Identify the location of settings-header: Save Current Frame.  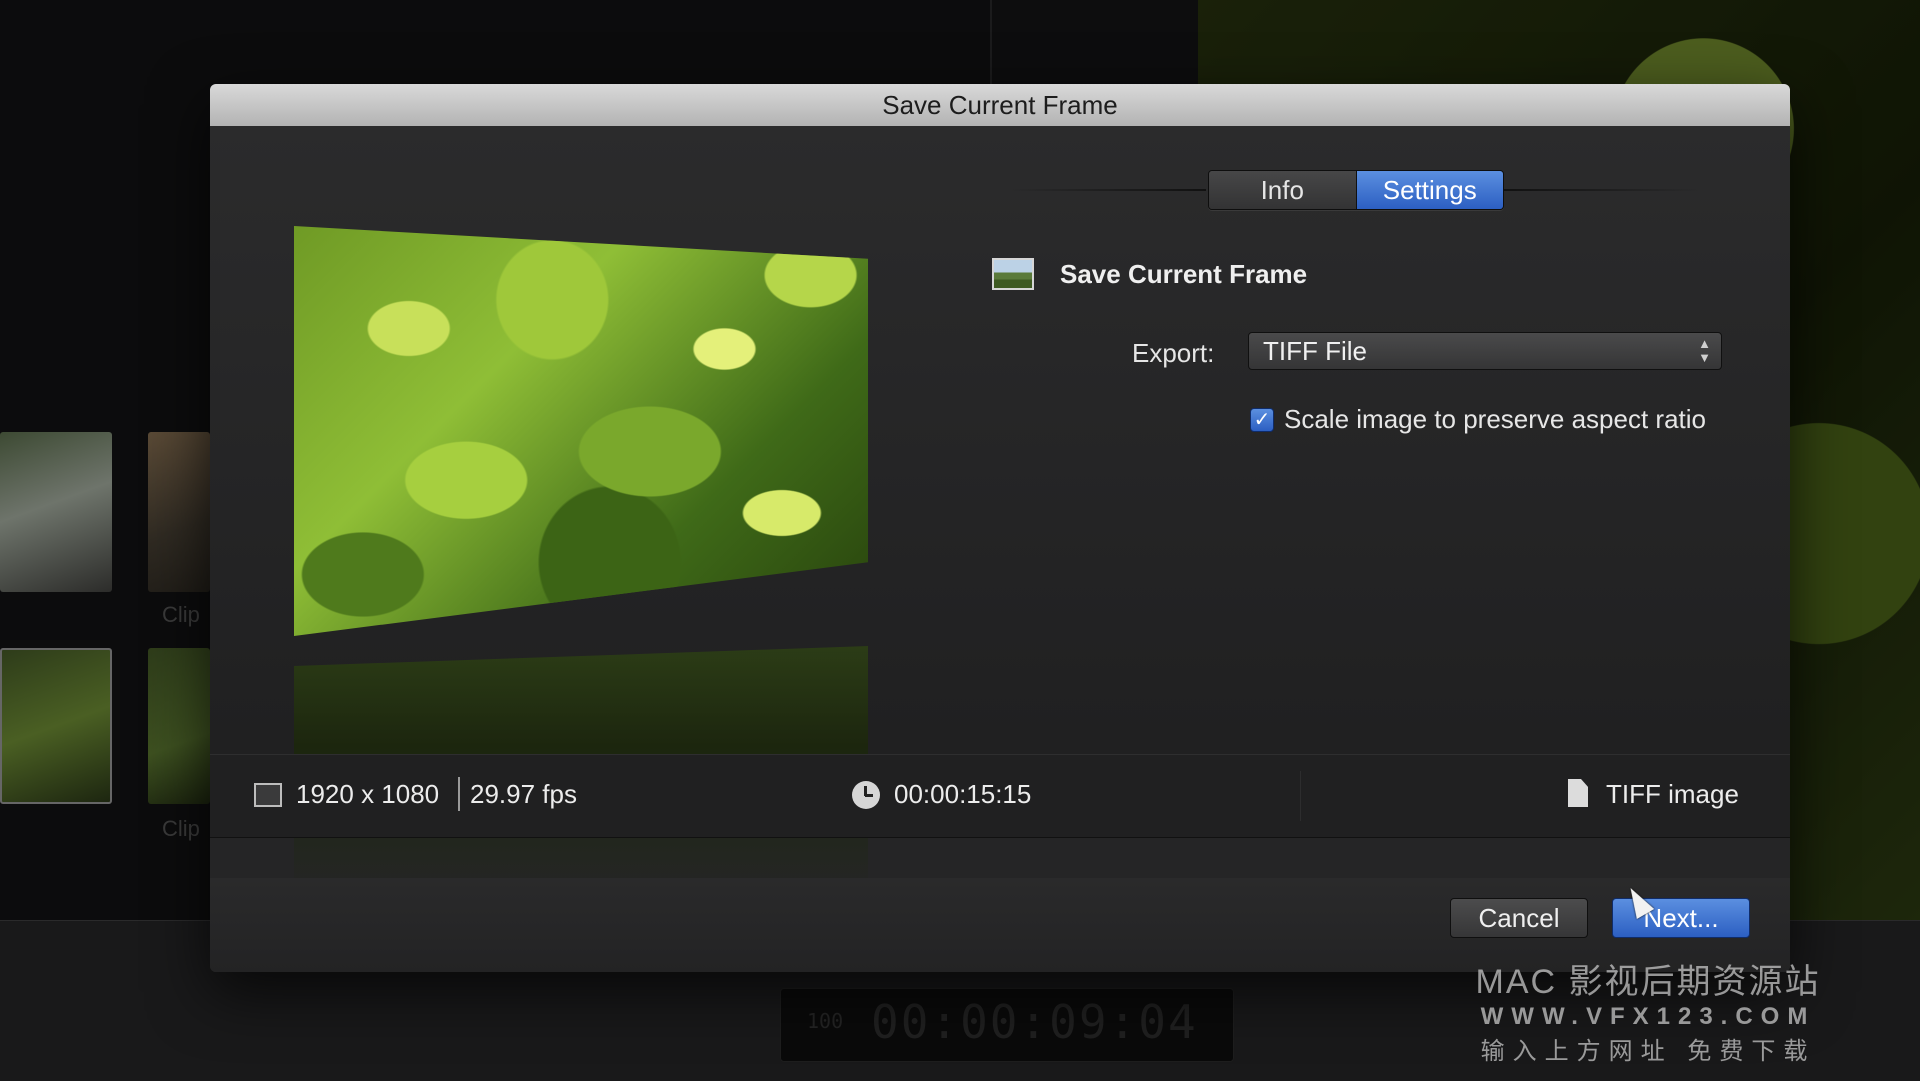
(1149, 274).